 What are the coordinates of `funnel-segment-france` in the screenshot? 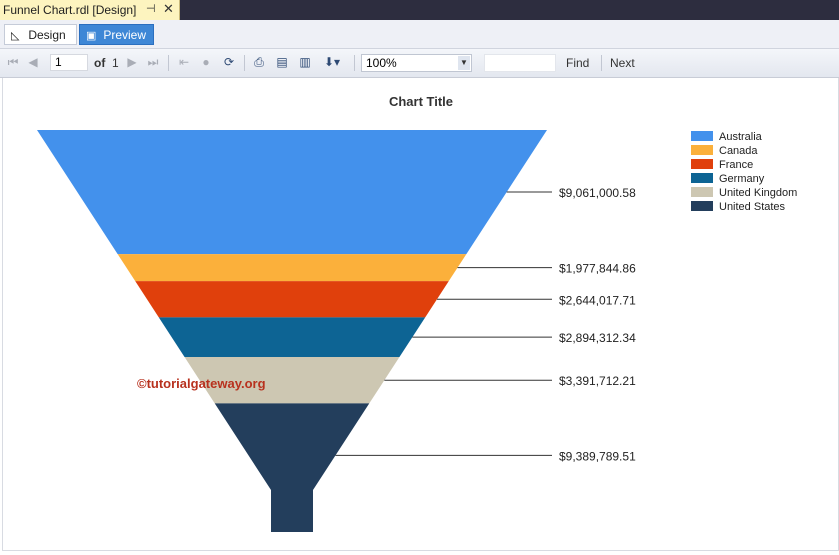 It's located at (292, 299).